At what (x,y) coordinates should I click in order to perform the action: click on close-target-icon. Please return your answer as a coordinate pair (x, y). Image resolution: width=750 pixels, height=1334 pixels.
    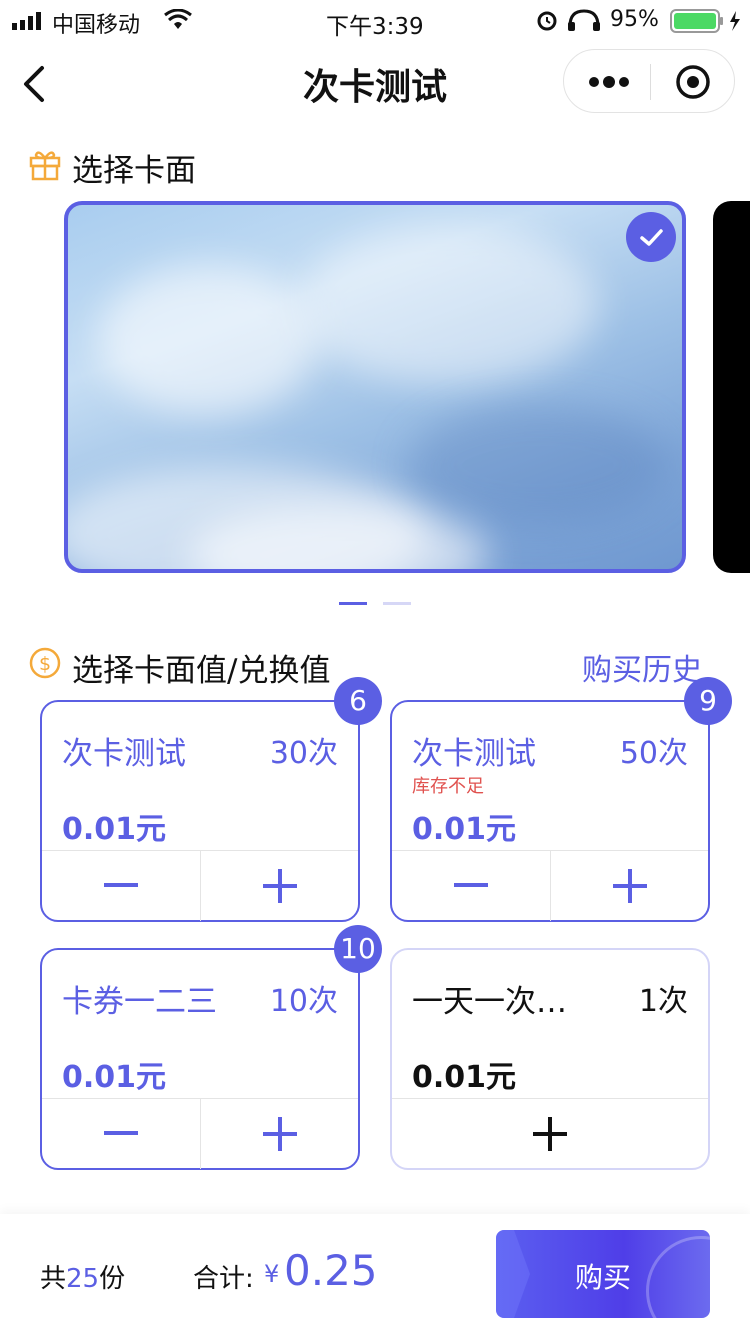
    Looking at the image, I should click on (693, 82).